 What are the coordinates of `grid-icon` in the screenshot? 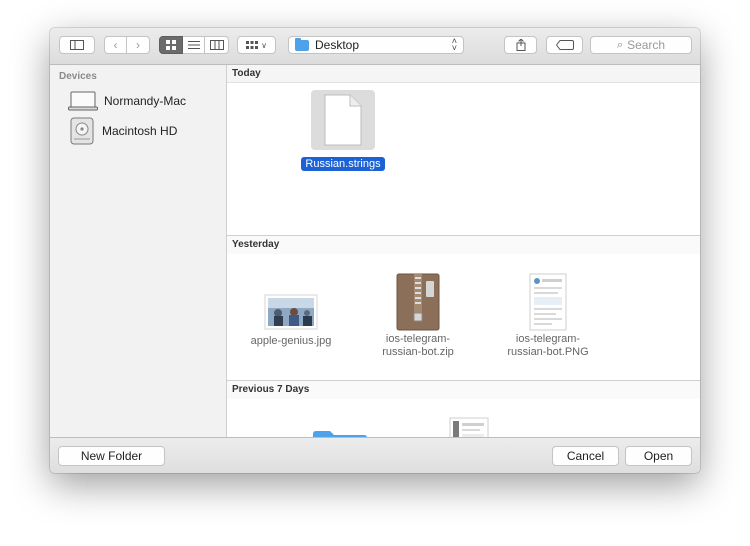 It's located at (171, 45).